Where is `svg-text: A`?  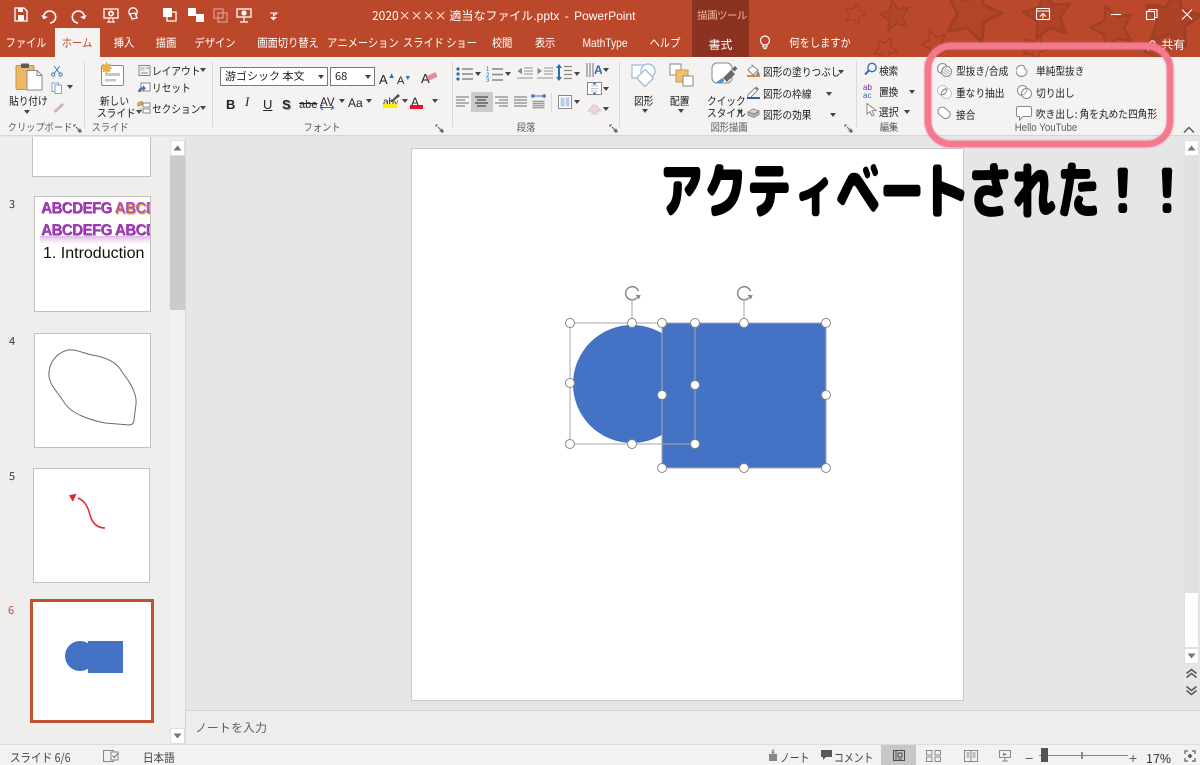 svg-text: A is located at coordinates (598, 70).